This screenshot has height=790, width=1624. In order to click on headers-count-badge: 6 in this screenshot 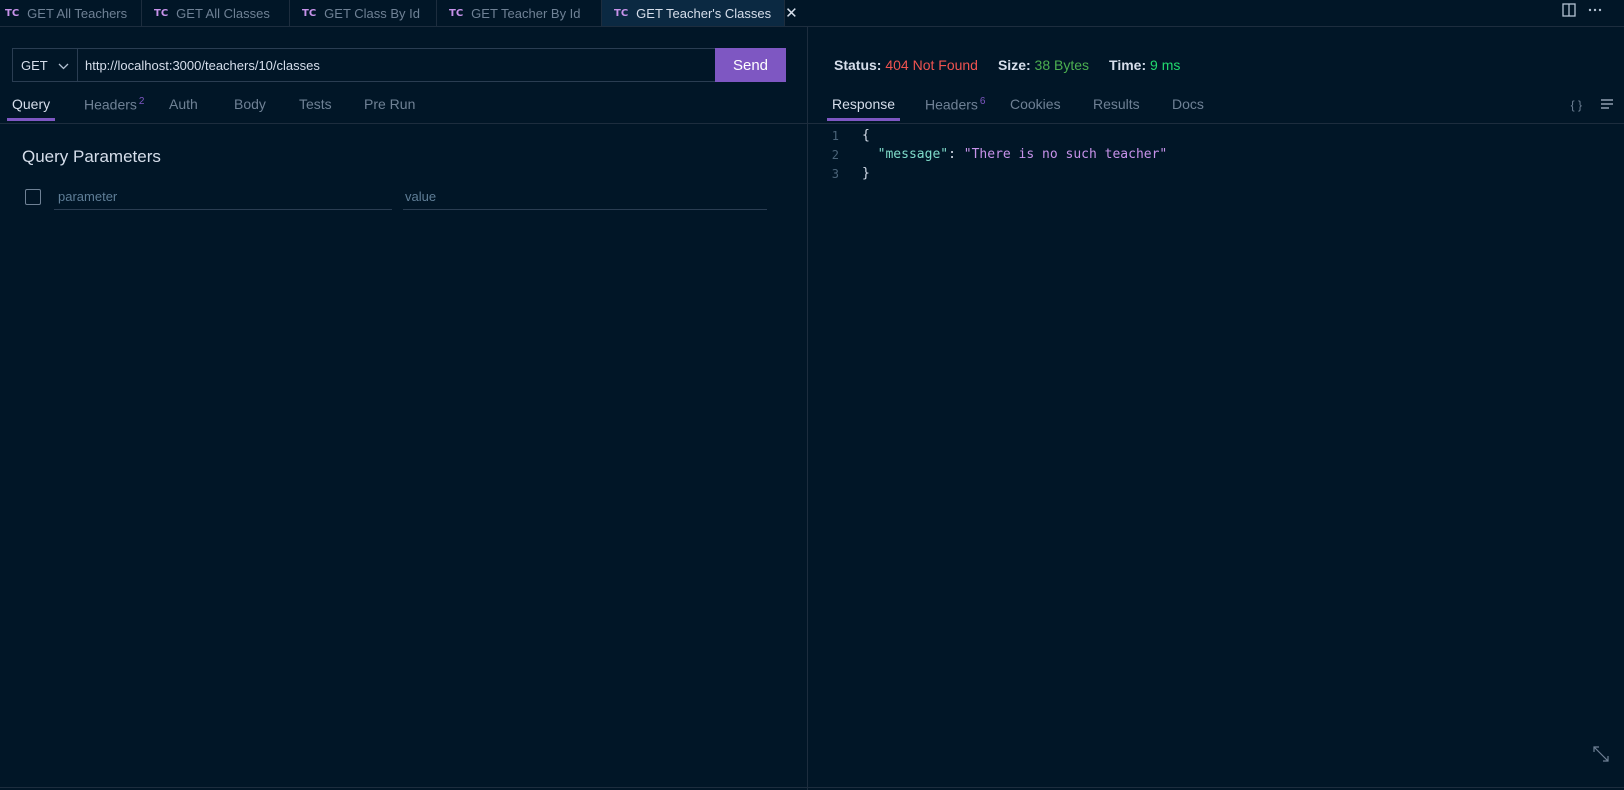, I will do `click(982, 101)`.